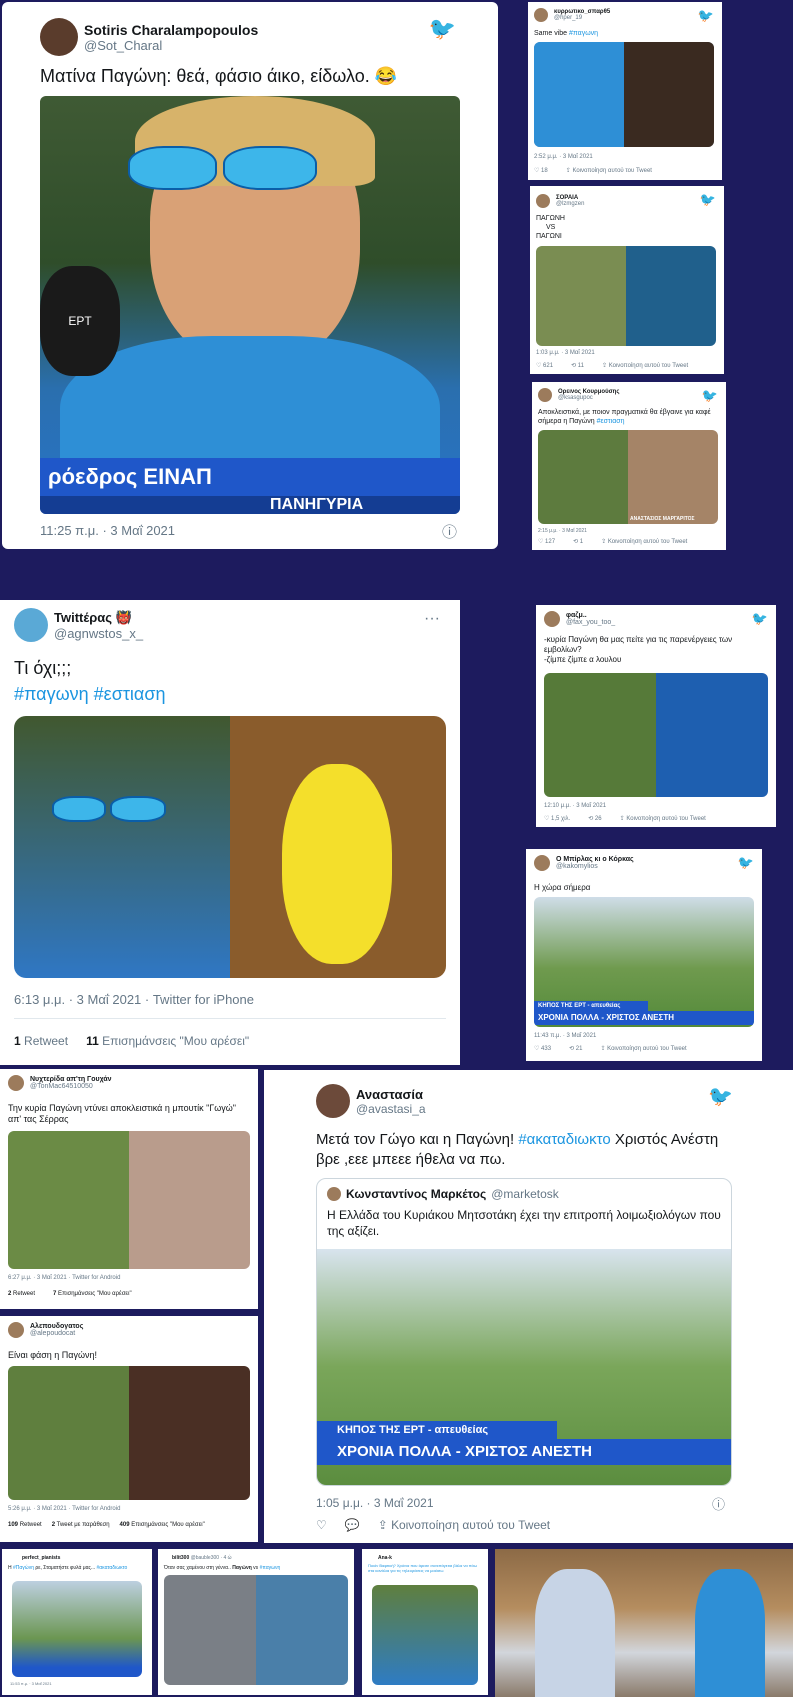  Describe the element at coordinates (167, 1041) in the screenshot. I see `like-stat: 11 Επισημάνσεις "Μου αρέσει"` at that location.